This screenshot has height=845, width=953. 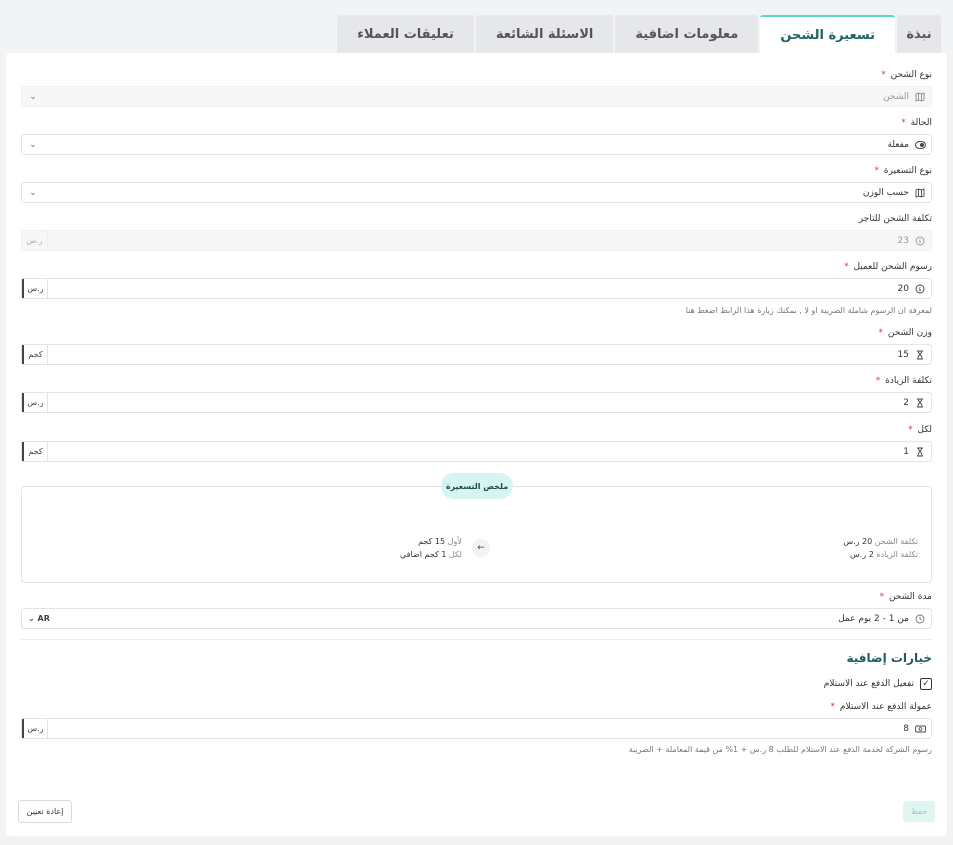 I want to click on shipping-type-select: الشحن ⌄, so click(x=476, y=96).